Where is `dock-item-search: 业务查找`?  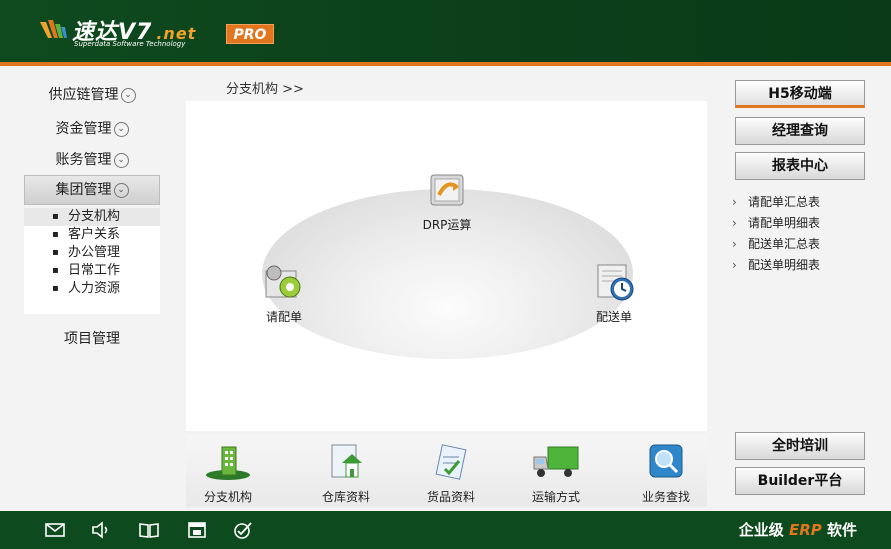 dock-item-search: 业务查找 is located at coordinates (666, 474).